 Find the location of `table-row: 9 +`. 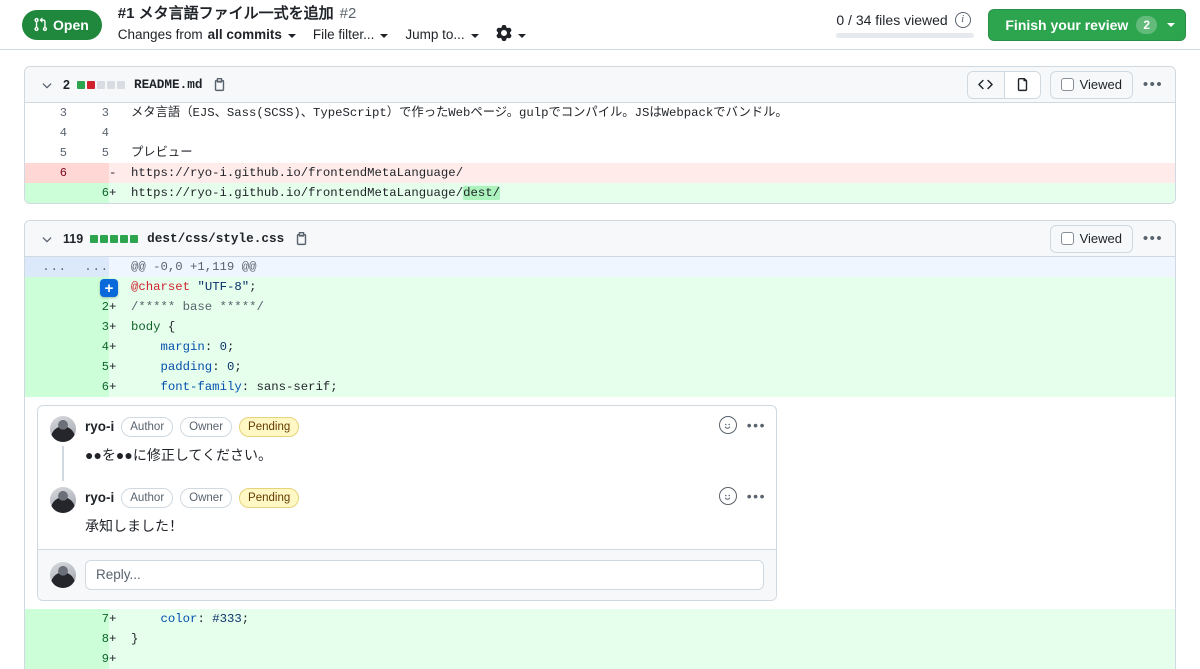

table-row: 9 + is located at coordinates (600, 658).